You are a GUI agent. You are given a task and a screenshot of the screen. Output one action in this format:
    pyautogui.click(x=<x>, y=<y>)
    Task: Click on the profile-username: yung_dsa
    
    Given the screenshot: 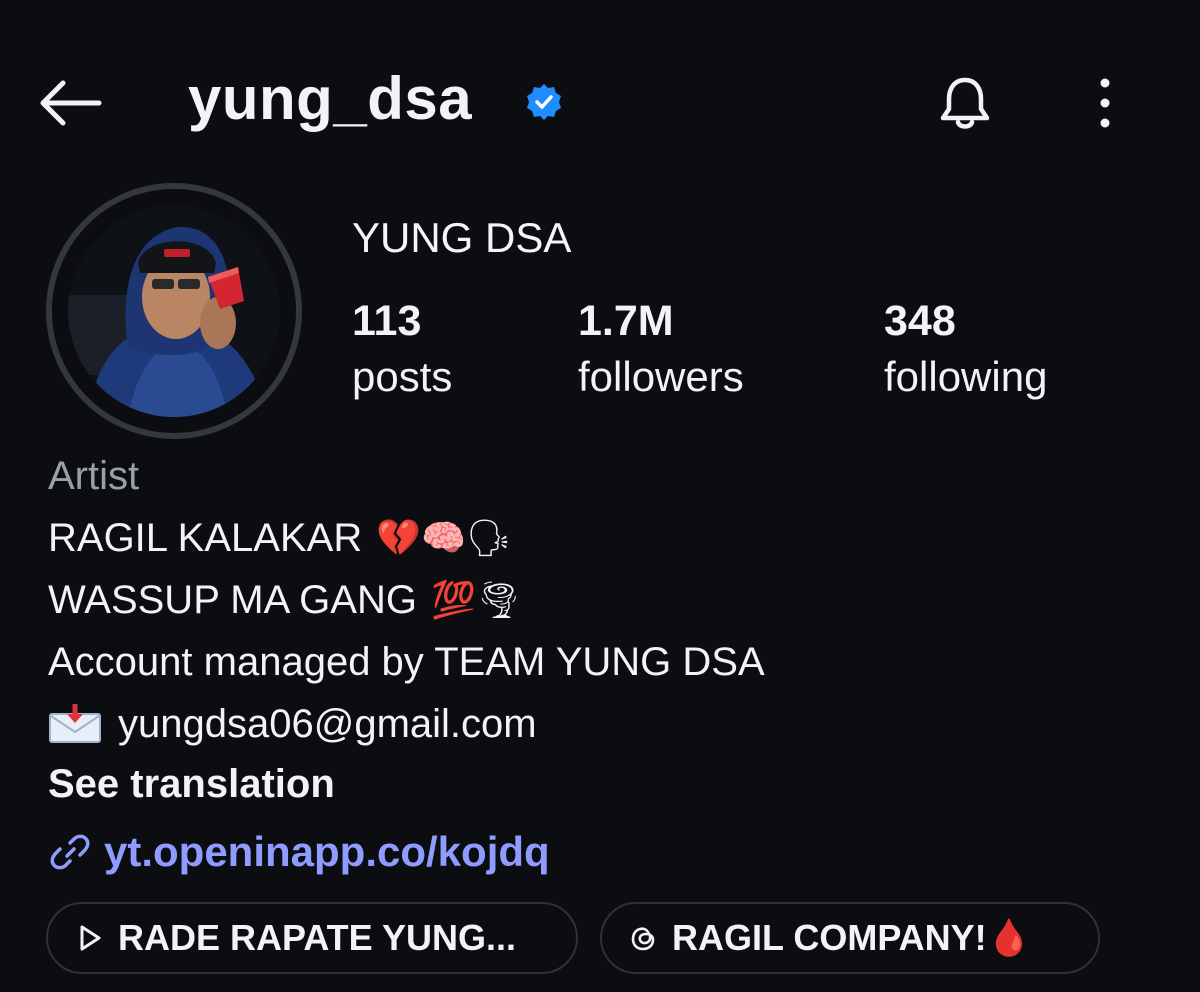 What is the action you would take?
    pyautogui.click(x=330, y=98)
    